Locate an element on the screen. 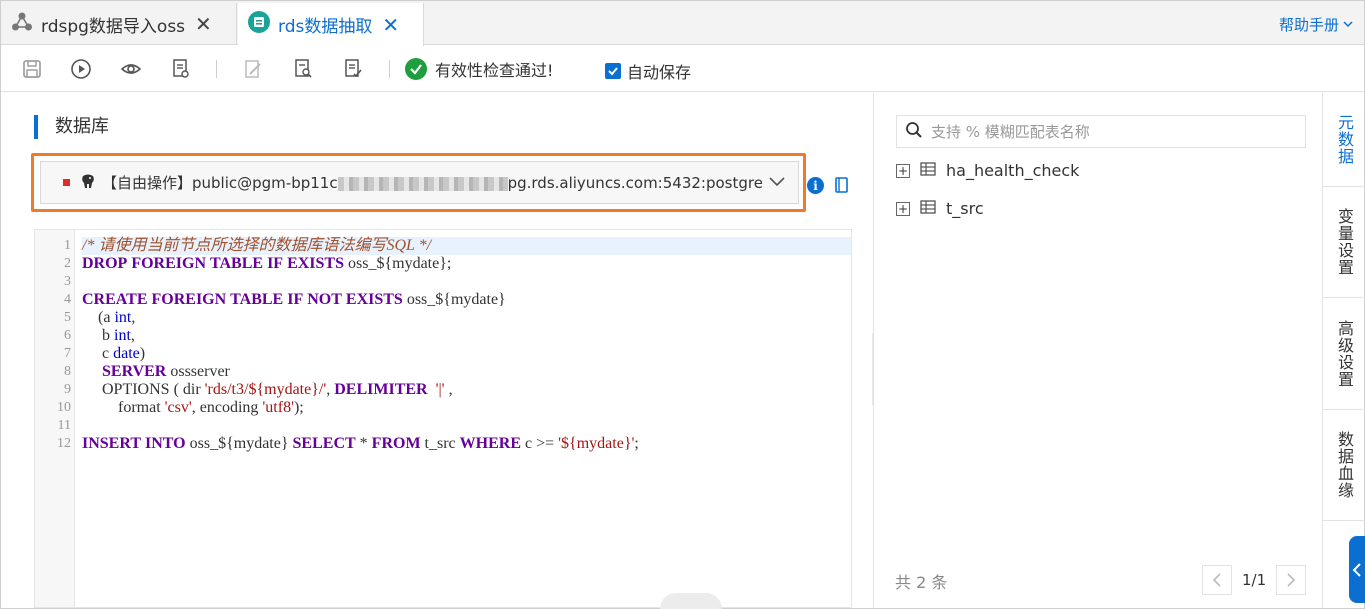 This screenshot has width=1365, height=609. line-number: 11 is located at coordinates (64, 425).